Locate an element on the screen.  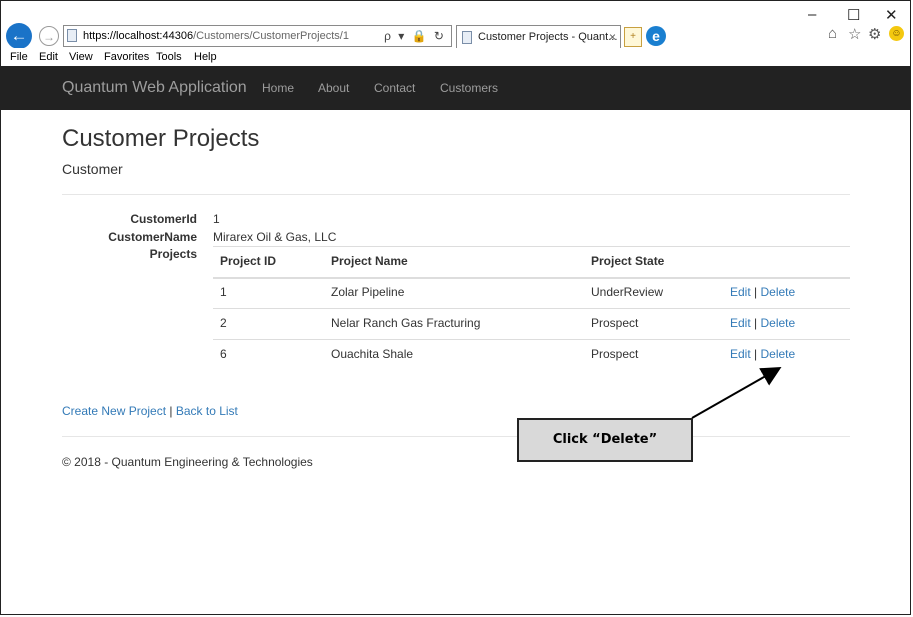
menu-file: File is located at coordinates (19, 57).